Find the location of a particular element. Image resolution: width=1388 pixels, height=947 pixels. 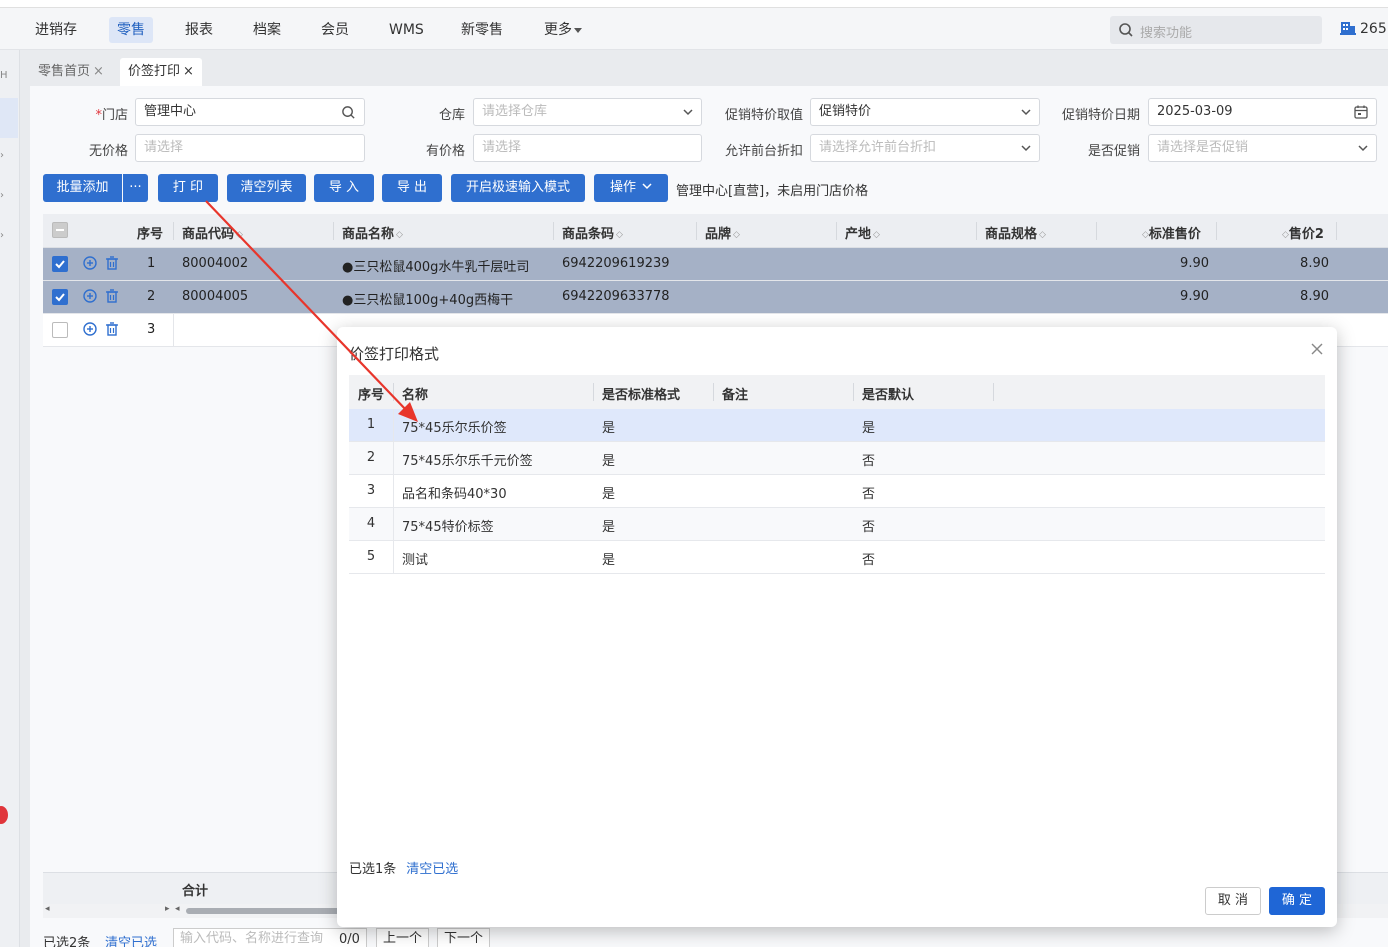

tab-retail-home: 零售首页 × is located at coordinates (71, 72).